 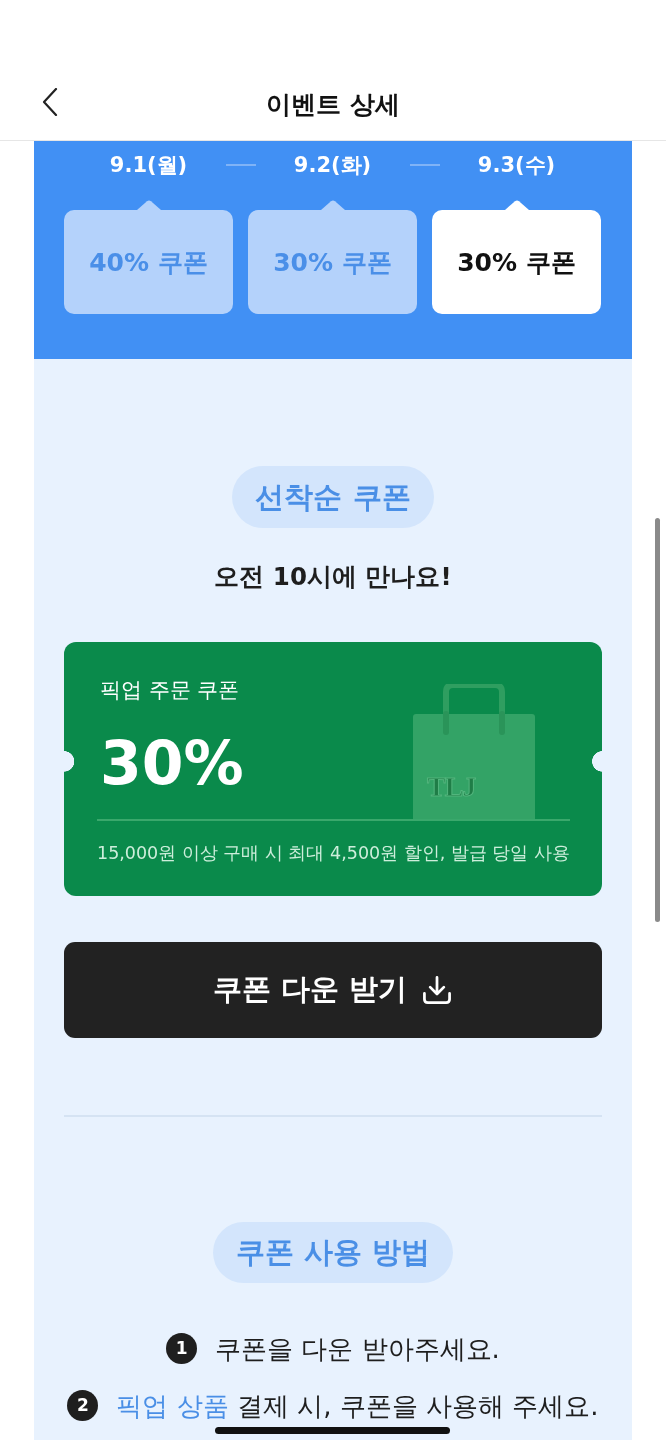 I want to click on step-text: 픽업 상품 결제 시, 쿠폰을 사용해 주세요., so click(x=357, y=1405).